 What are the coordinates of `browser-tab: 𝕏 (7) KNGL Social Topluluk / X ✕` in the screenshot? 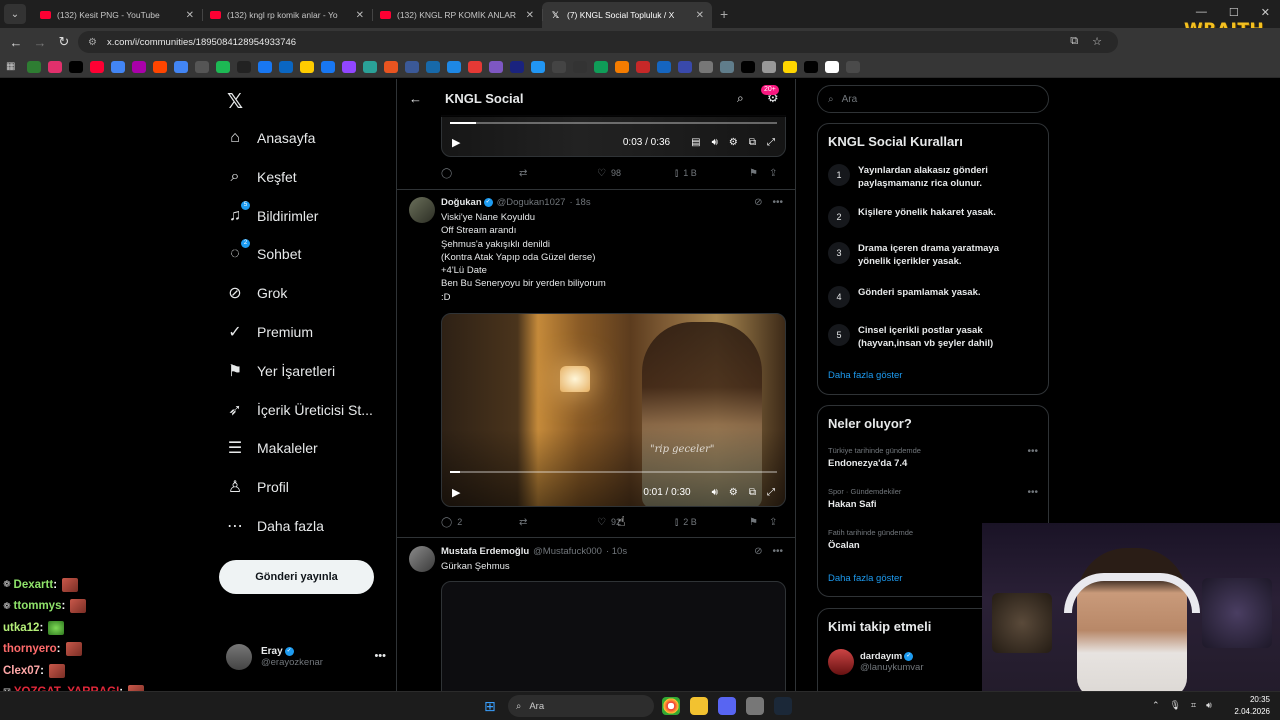 It's located at (627, 15).